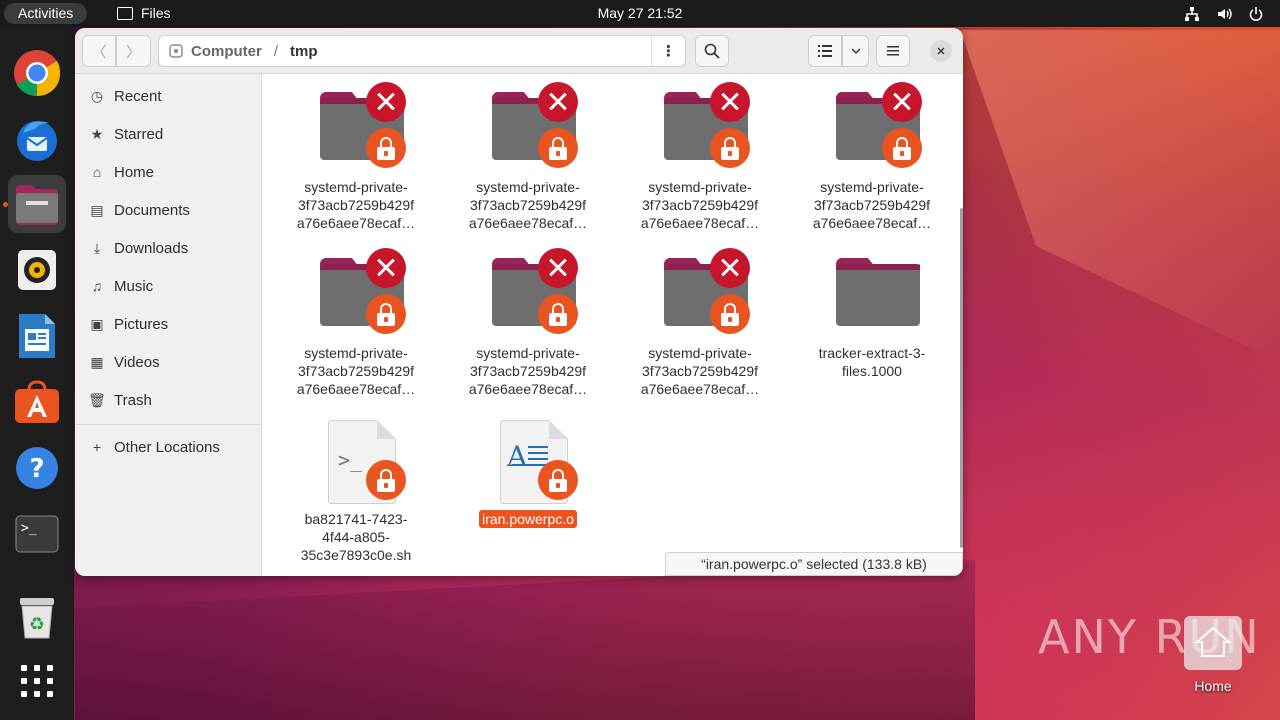 The width and height of the screenshot is (1280, 720). Describe the element at coordinates (152, 210) in the screenshot. I see `sidebar-item-label: Documents` at that location.